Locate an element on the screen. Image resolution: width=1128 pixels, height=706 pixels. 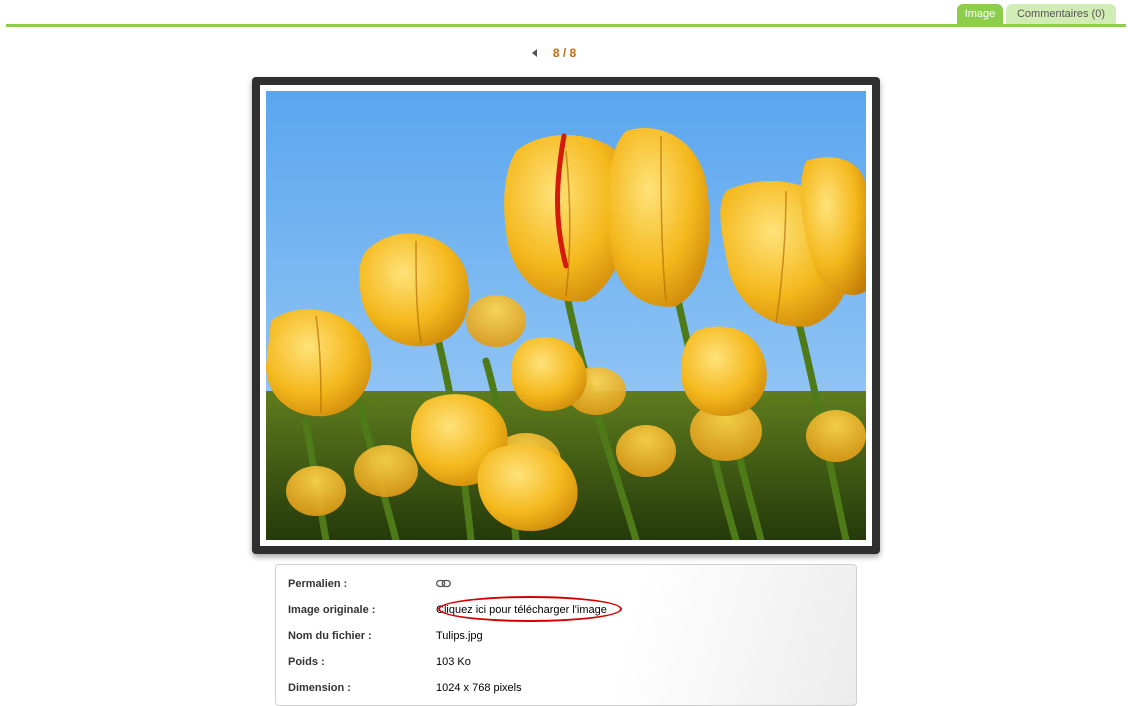
tab-image: Image is located at coordinates (980, 14).